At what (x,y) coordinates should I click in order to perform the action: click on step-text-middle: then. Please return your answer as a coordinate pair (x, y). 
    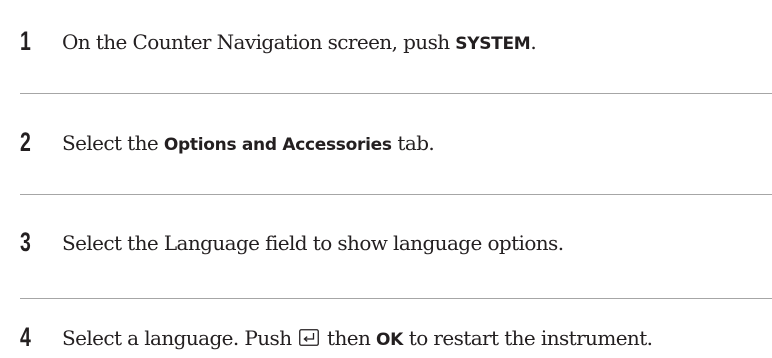
    Looking at the image, I should click on (348, 338).